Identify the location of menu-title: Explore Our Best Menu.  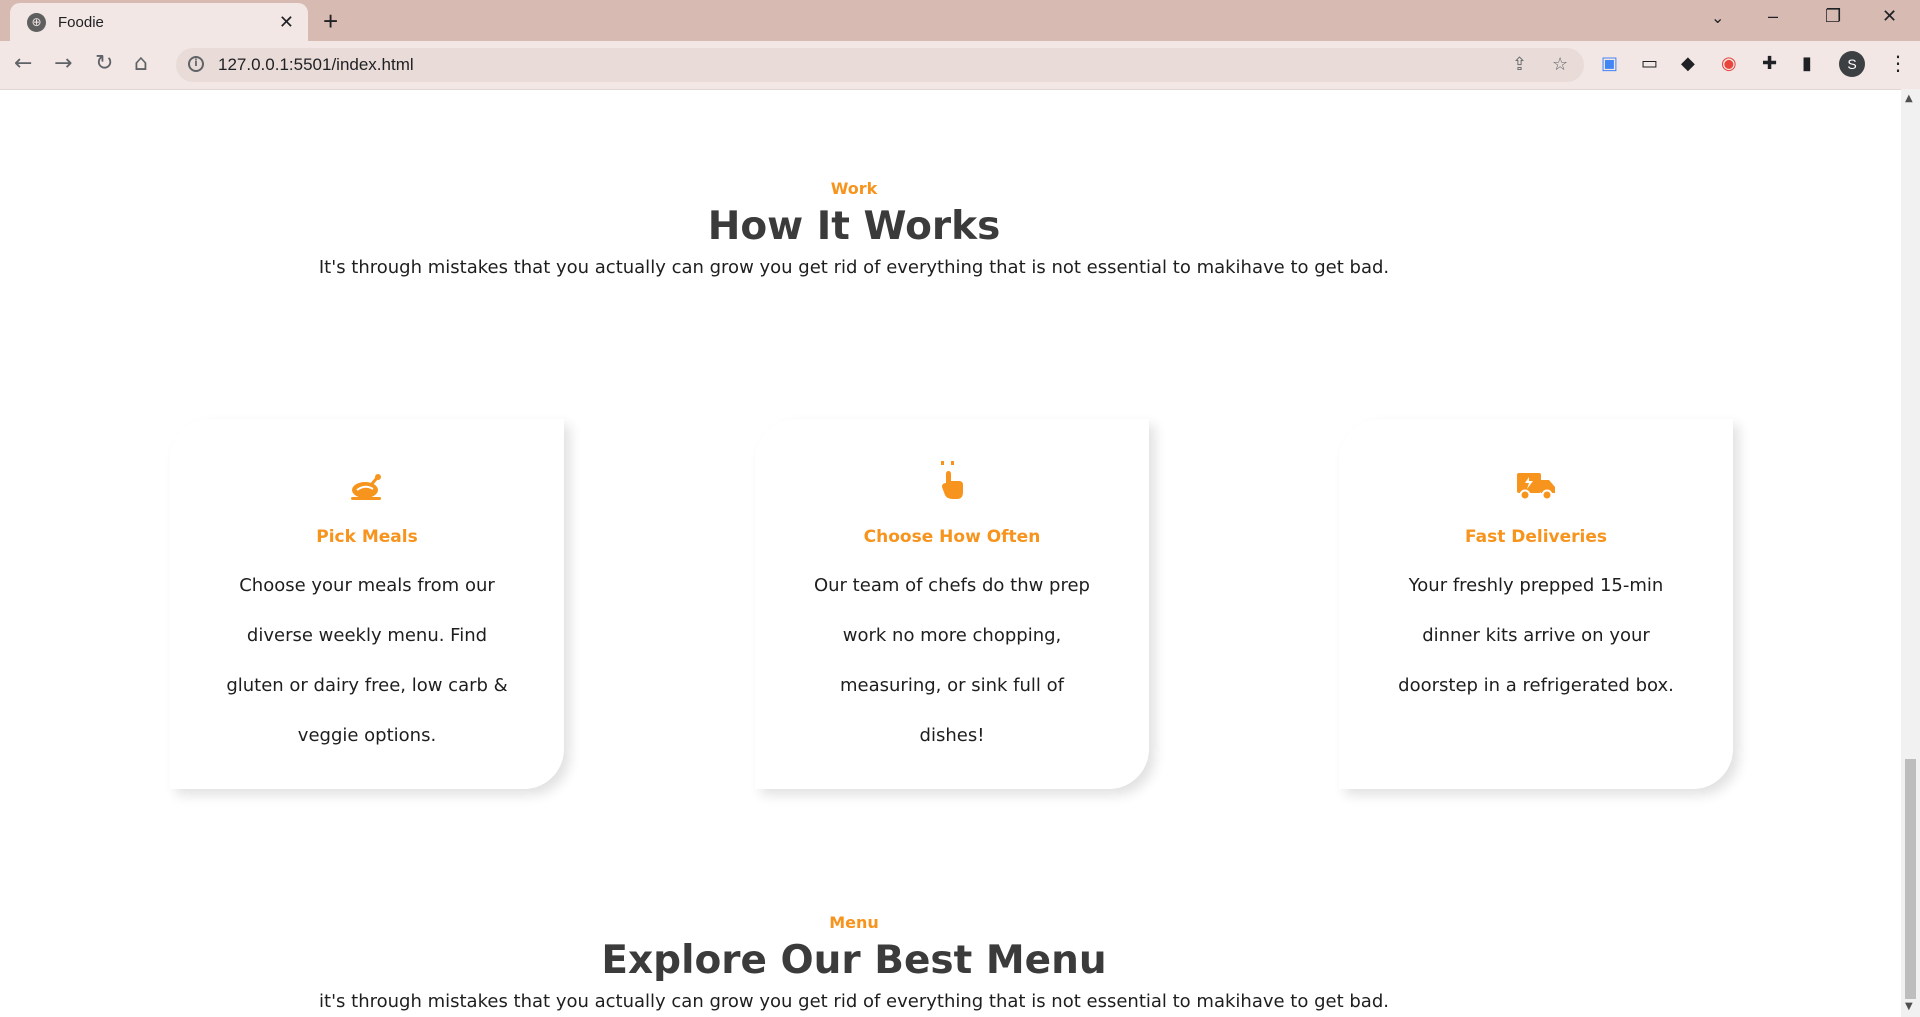
(854, 960).